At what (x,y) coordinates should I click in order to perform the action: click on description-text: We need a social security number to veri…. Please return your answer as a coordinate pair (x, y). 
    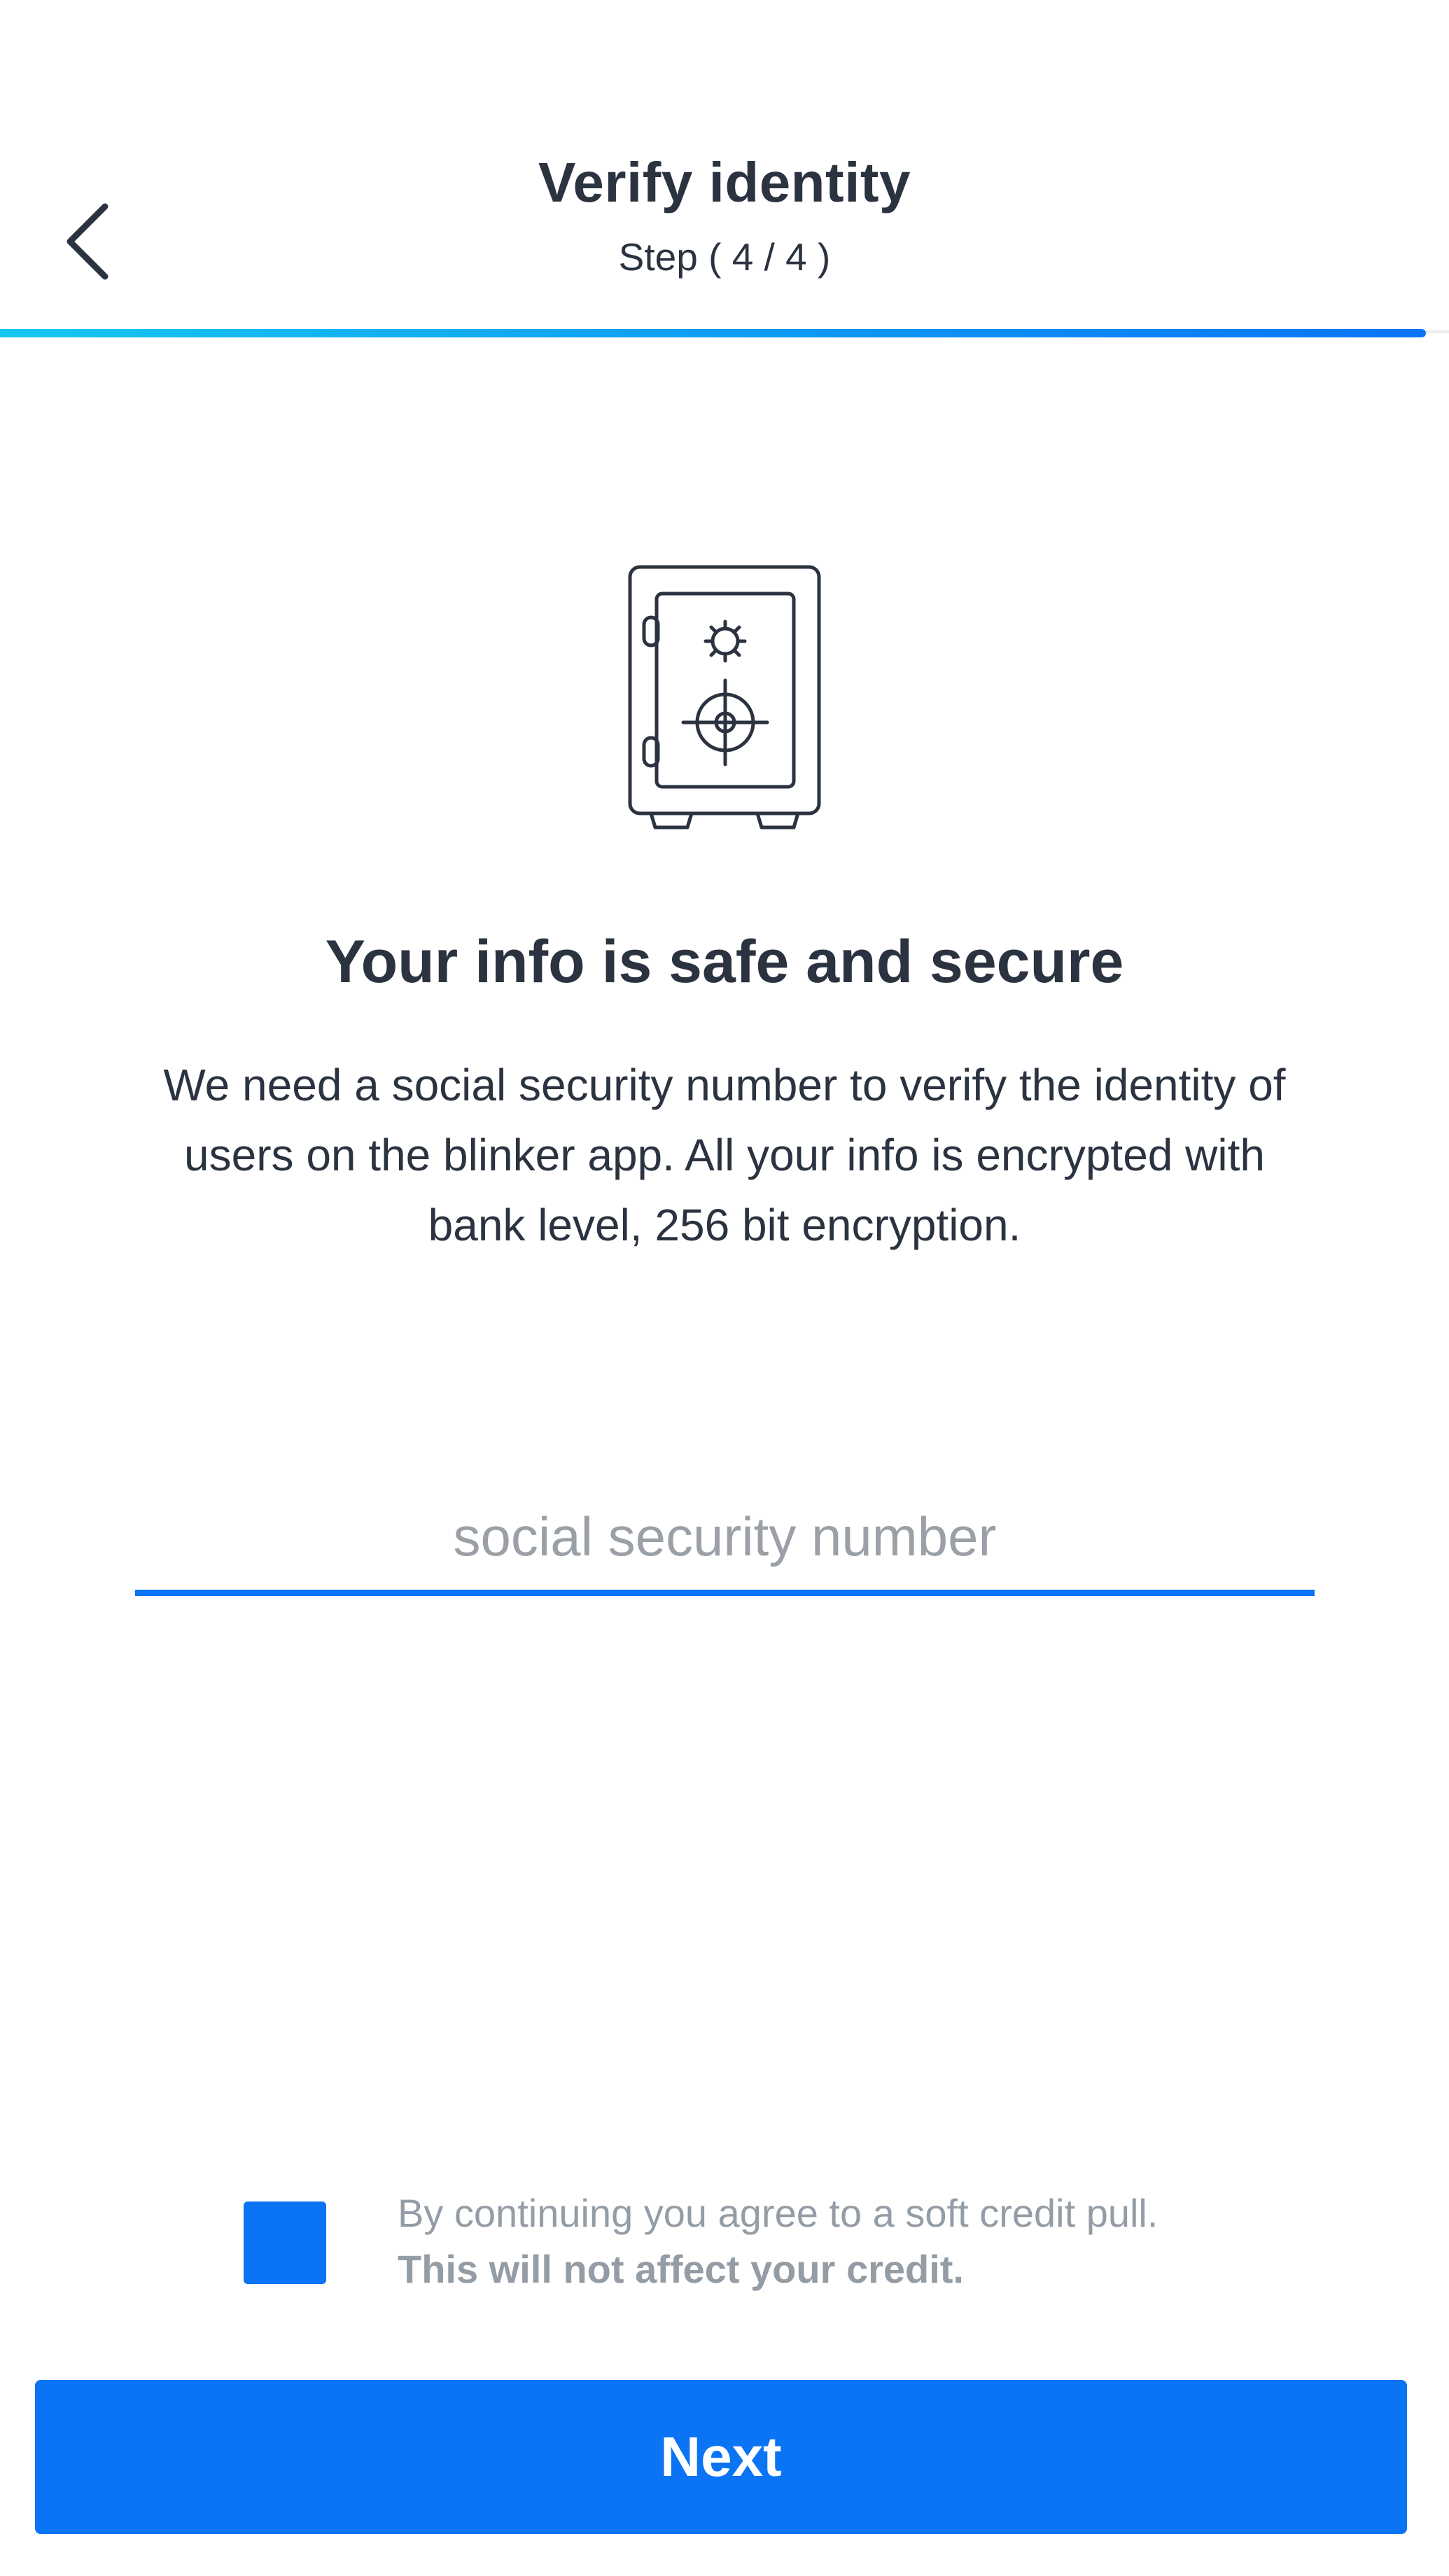
    Looking at the image, I should click on (724, 1155).